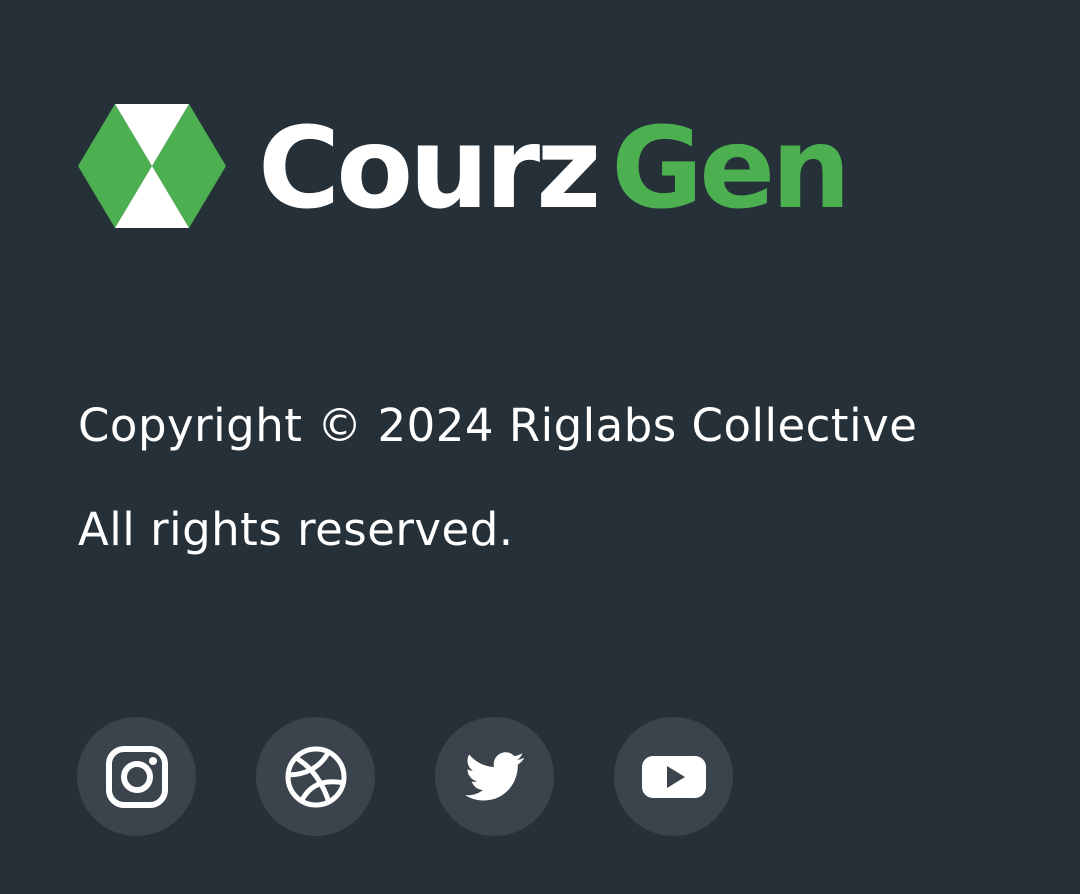 The height and width of the screenshot is (894, 1080). I want to click on youtube-link, so click(673, 776).